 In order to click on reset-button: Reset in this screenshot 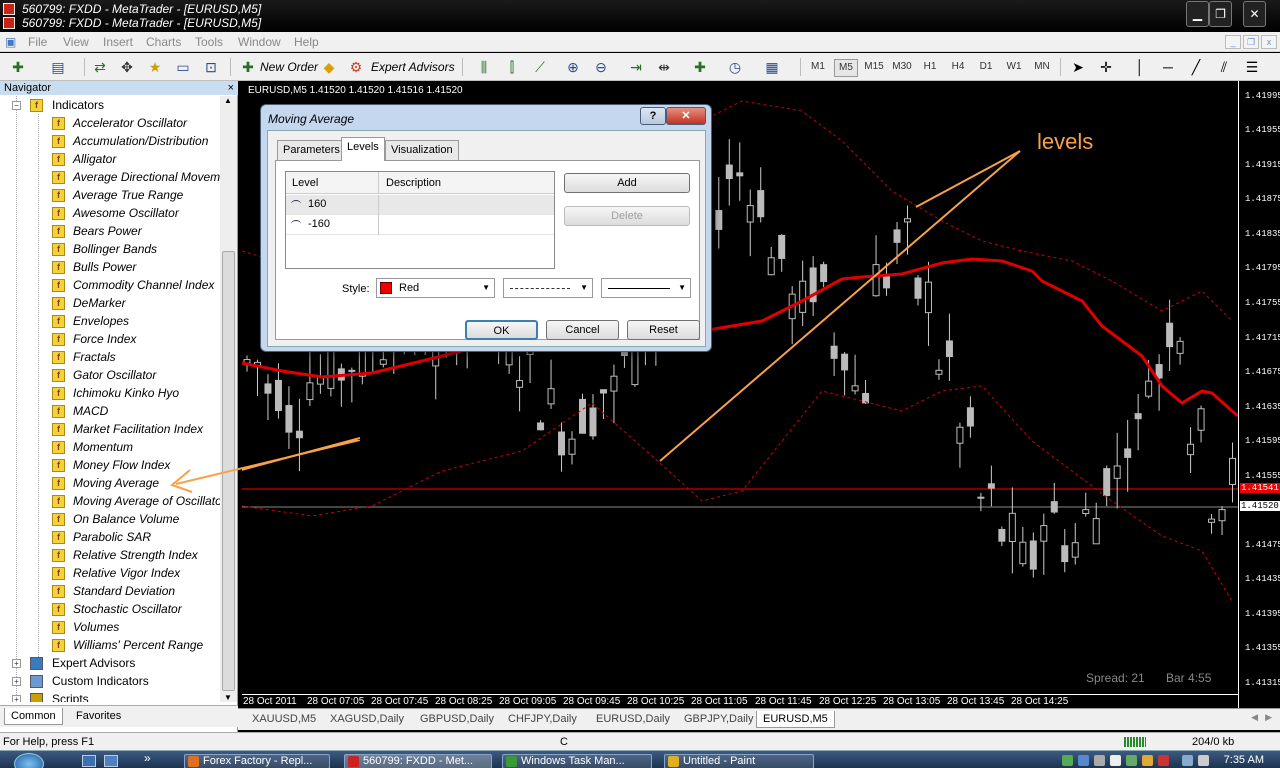, I will do `click(663, 330)`.